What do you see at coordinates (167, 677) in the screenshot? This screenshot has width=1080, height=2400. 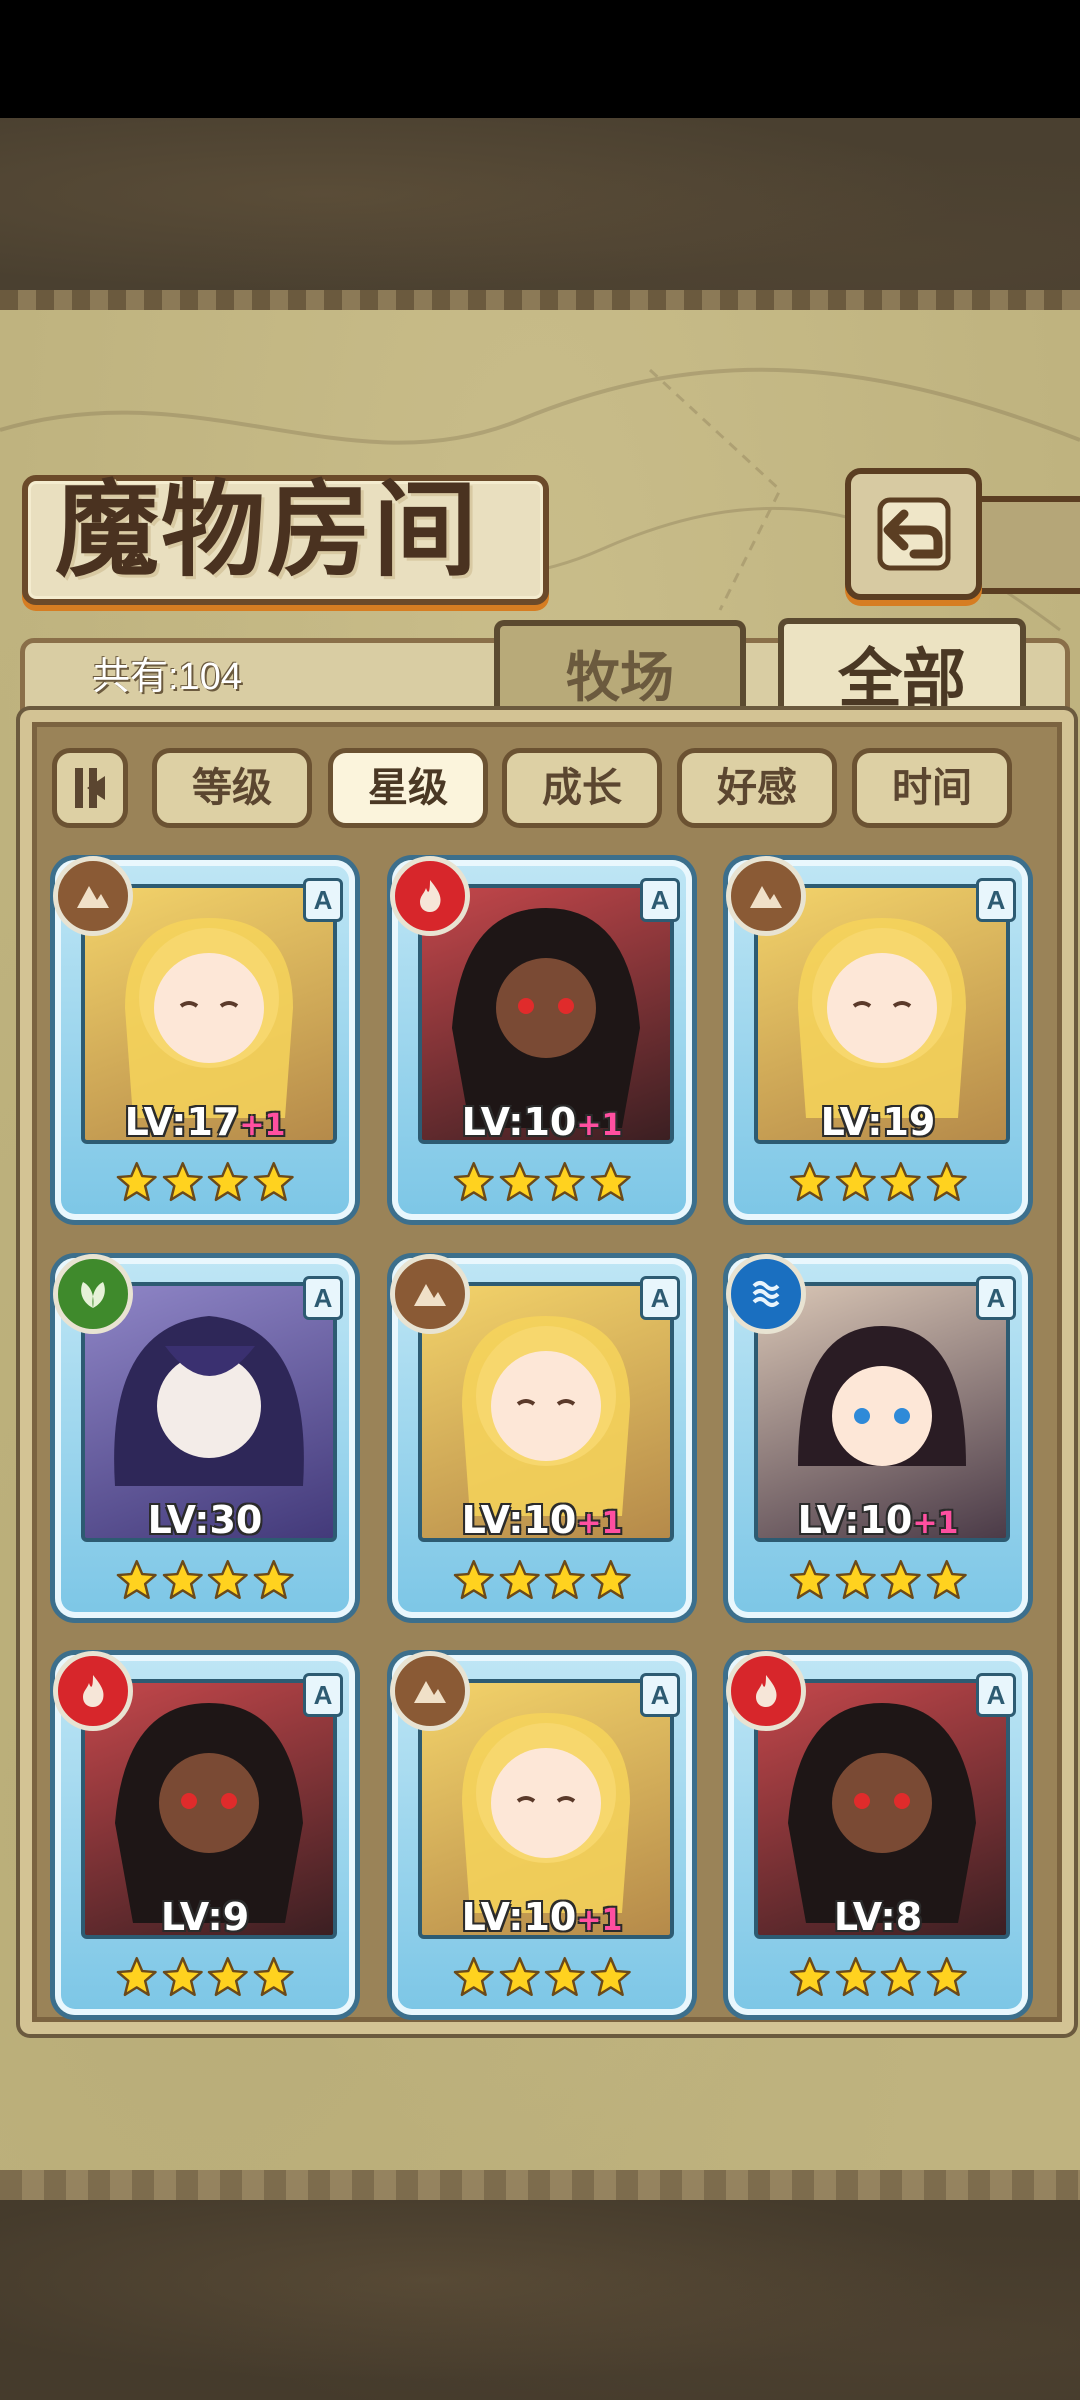 I see `monster-count: 共有:104` at bounding box center [167, 677].